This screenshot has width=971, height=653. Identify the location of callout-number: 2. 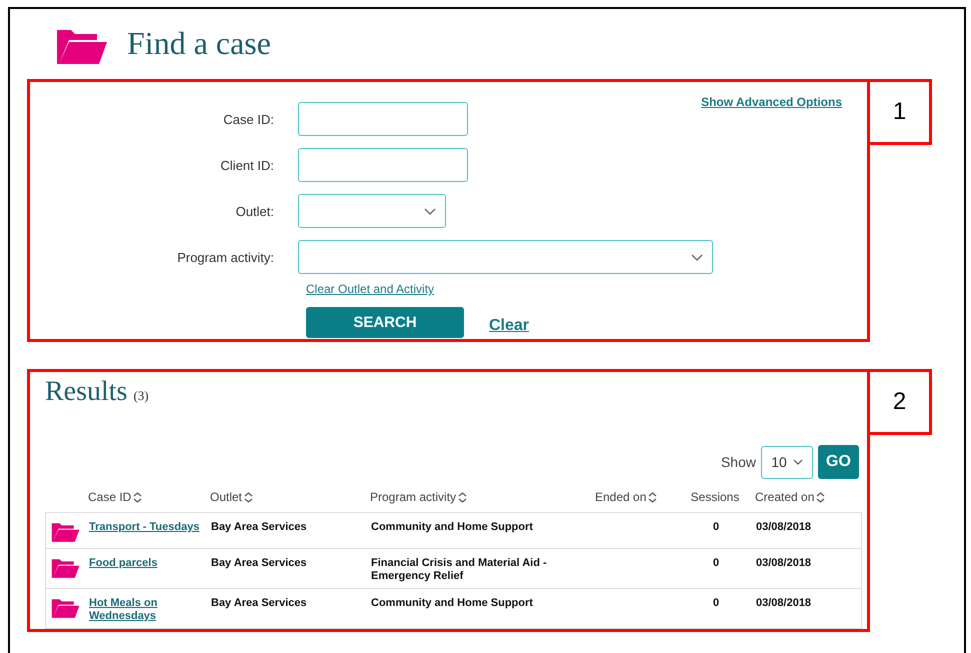
(899, 402).